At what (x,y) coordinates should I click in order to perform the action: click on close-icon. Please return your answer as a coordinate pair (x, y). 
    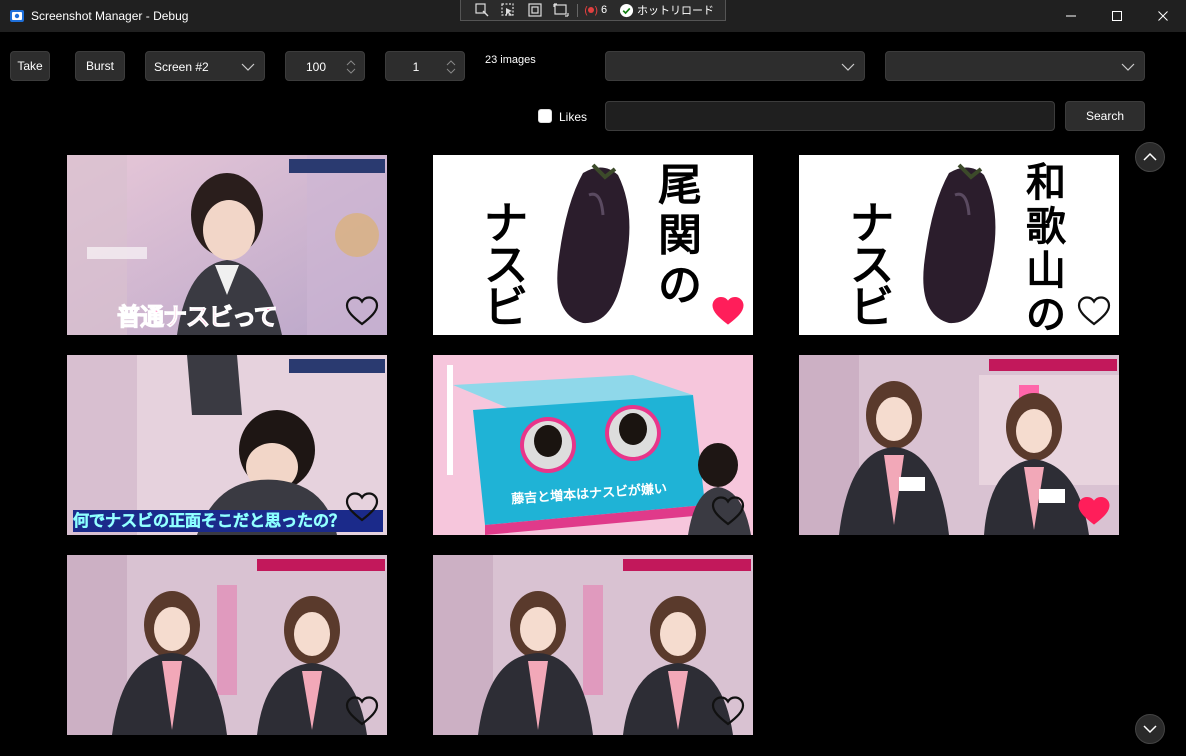
    Looking at the image, I should click on (1163, 16).